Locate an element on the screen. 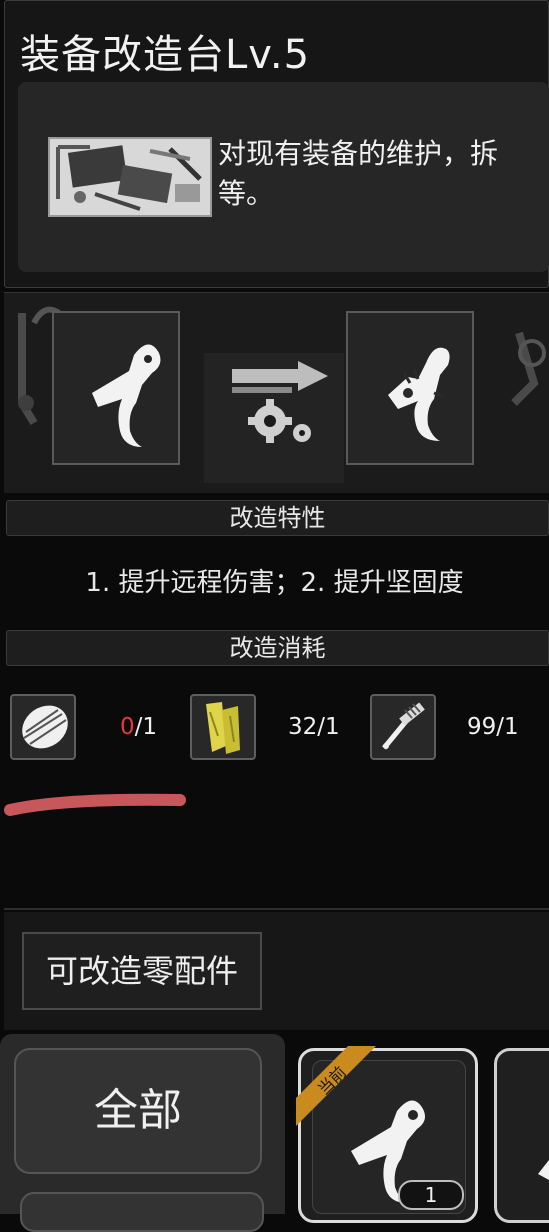  result-part-slot is located at coordinates (410, 388).